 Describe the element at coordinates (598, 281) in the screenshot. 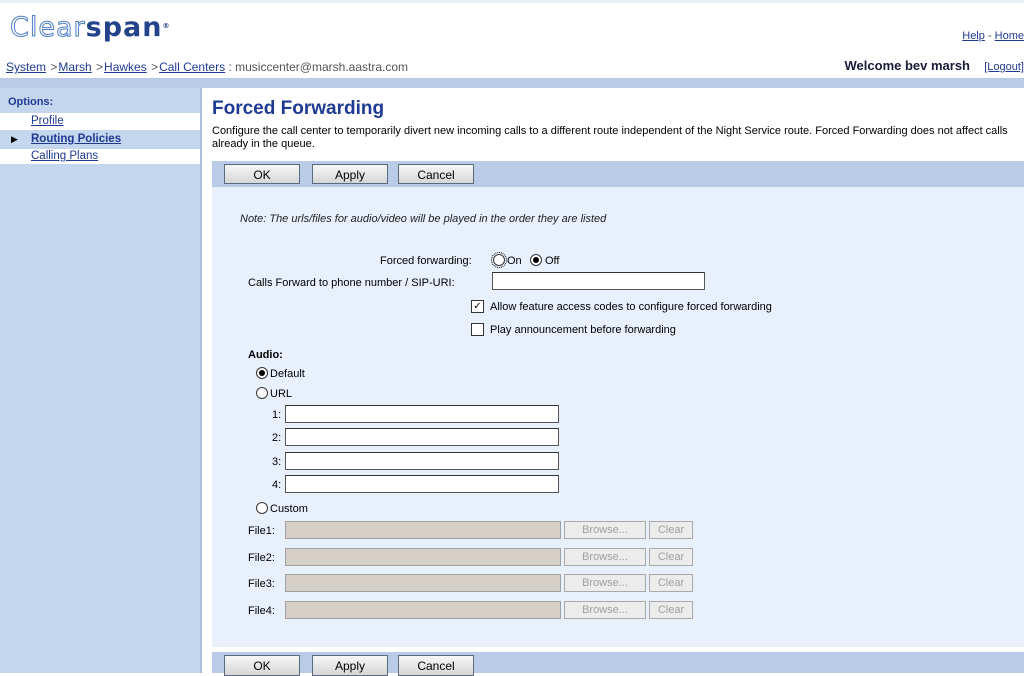

I see `calls-forward-input` at that location.